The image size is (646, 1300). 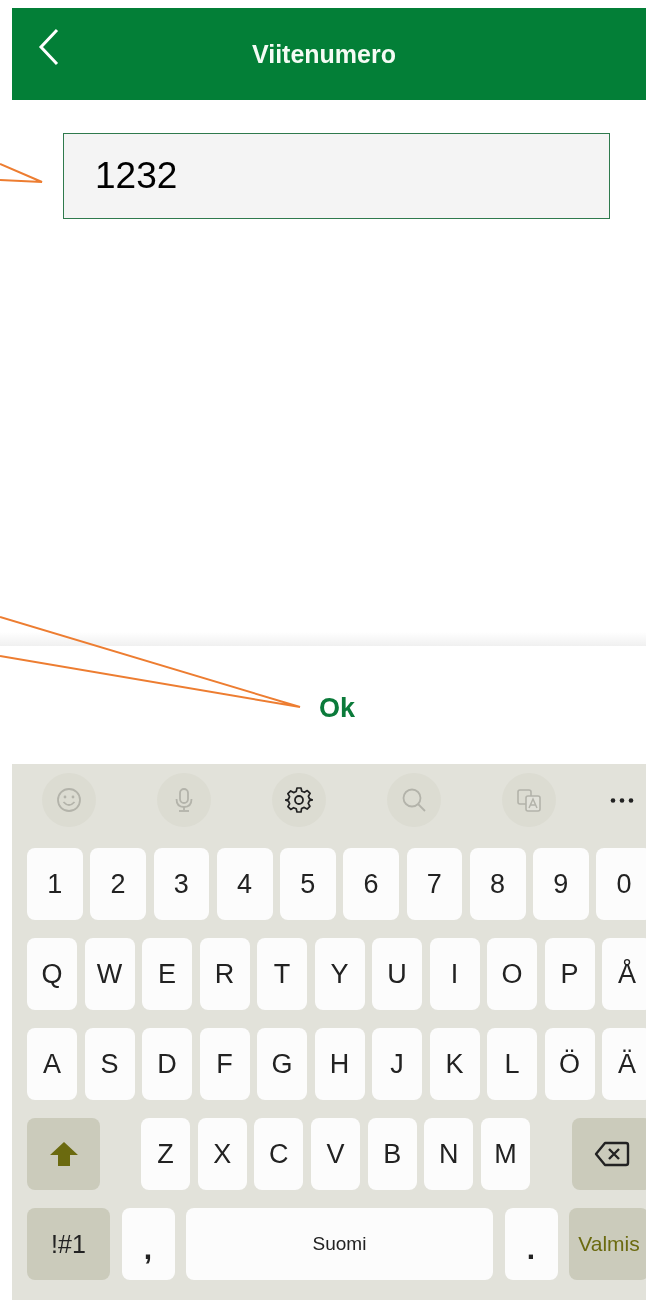 I want to click on smiley-icon, so click(x=69, y=800).